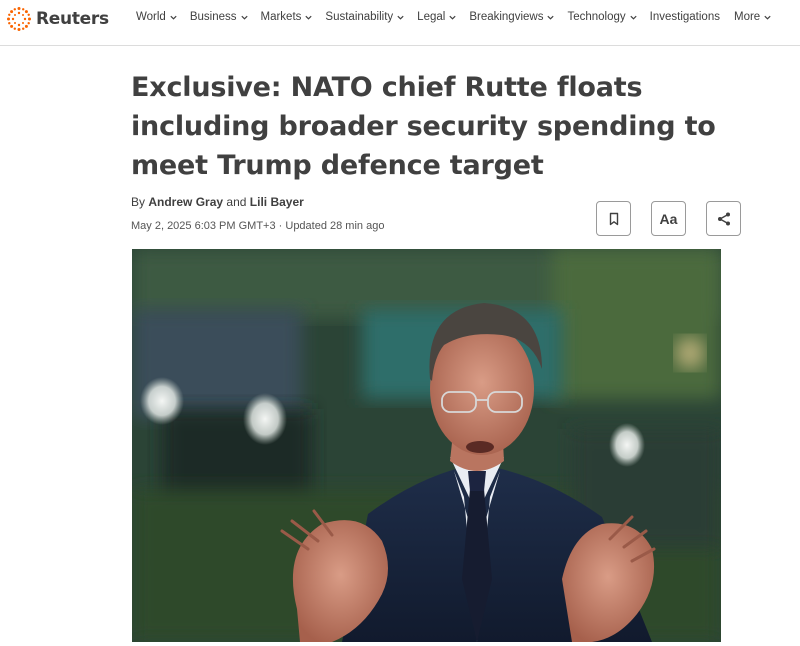  I want to click on nav-item-label: Investigations, so click(684, 17).